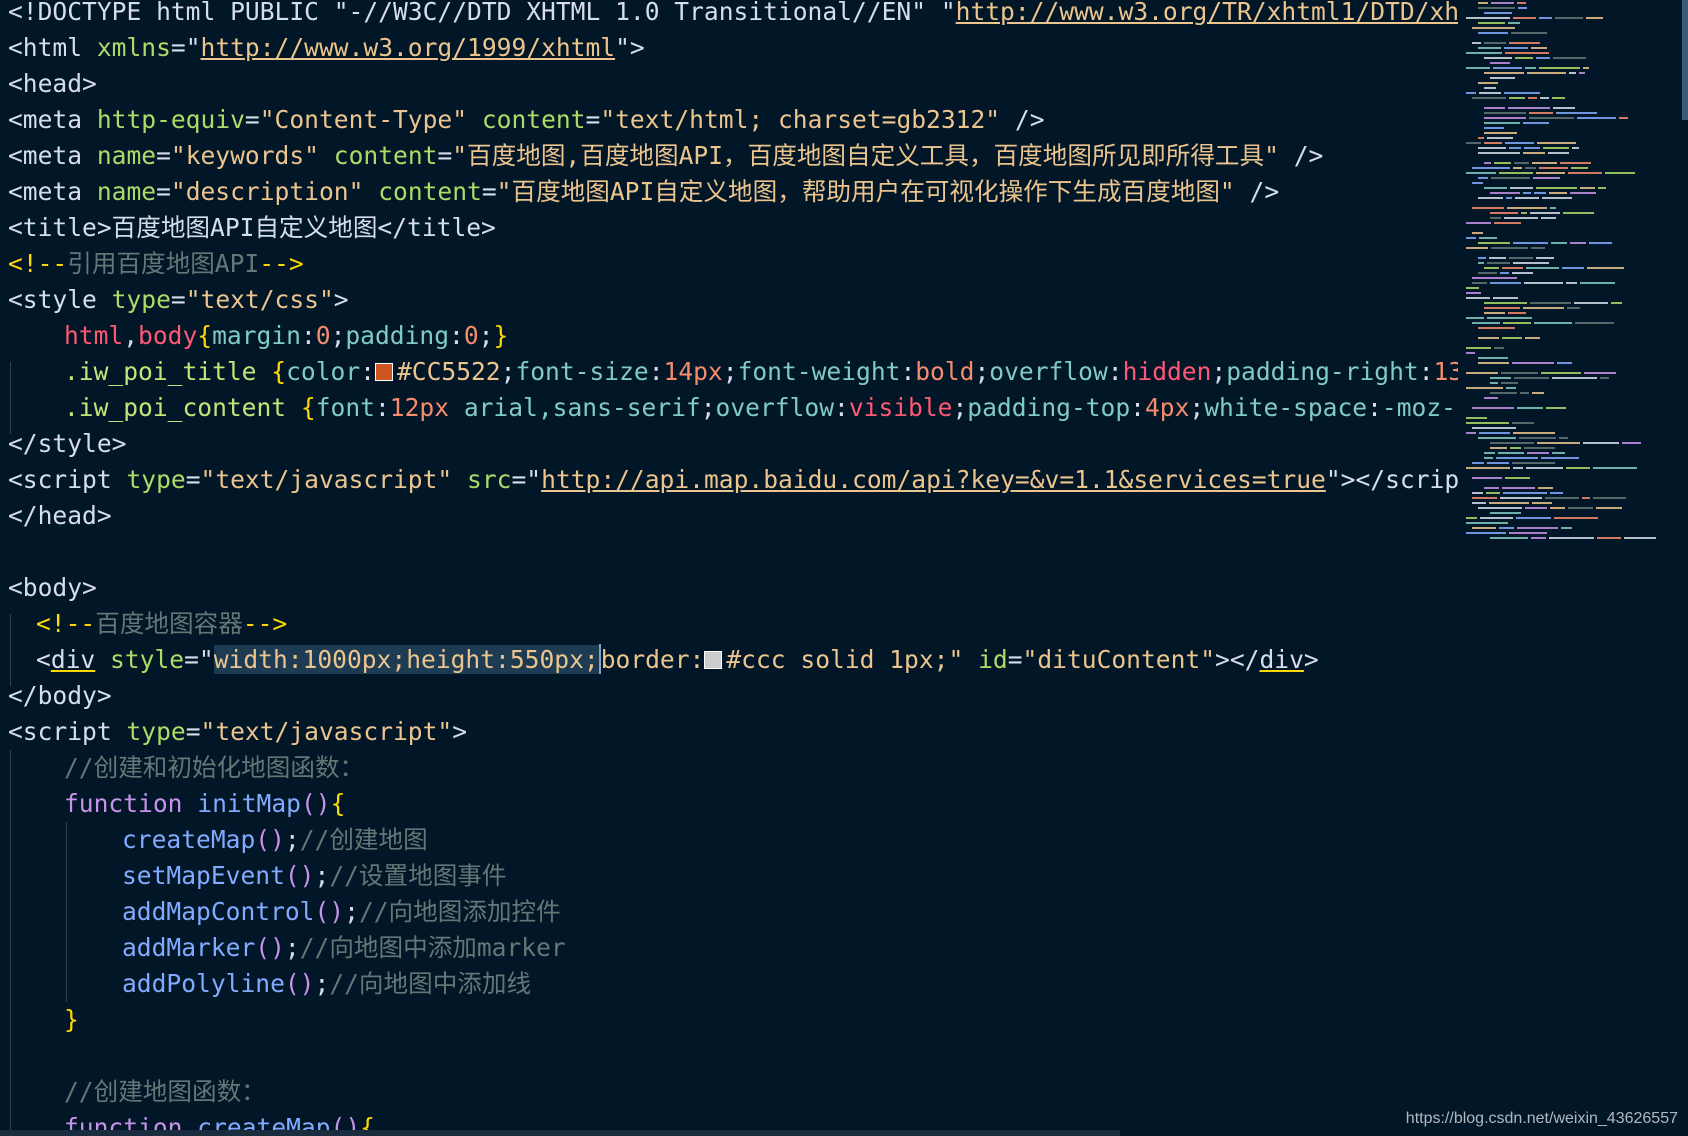 This screenshot has width=1688, height=1136. What do you see at coordinates (1286, 407) in the screenshot?
I see `css-property: white-space` at bounding box center [1286, 407].